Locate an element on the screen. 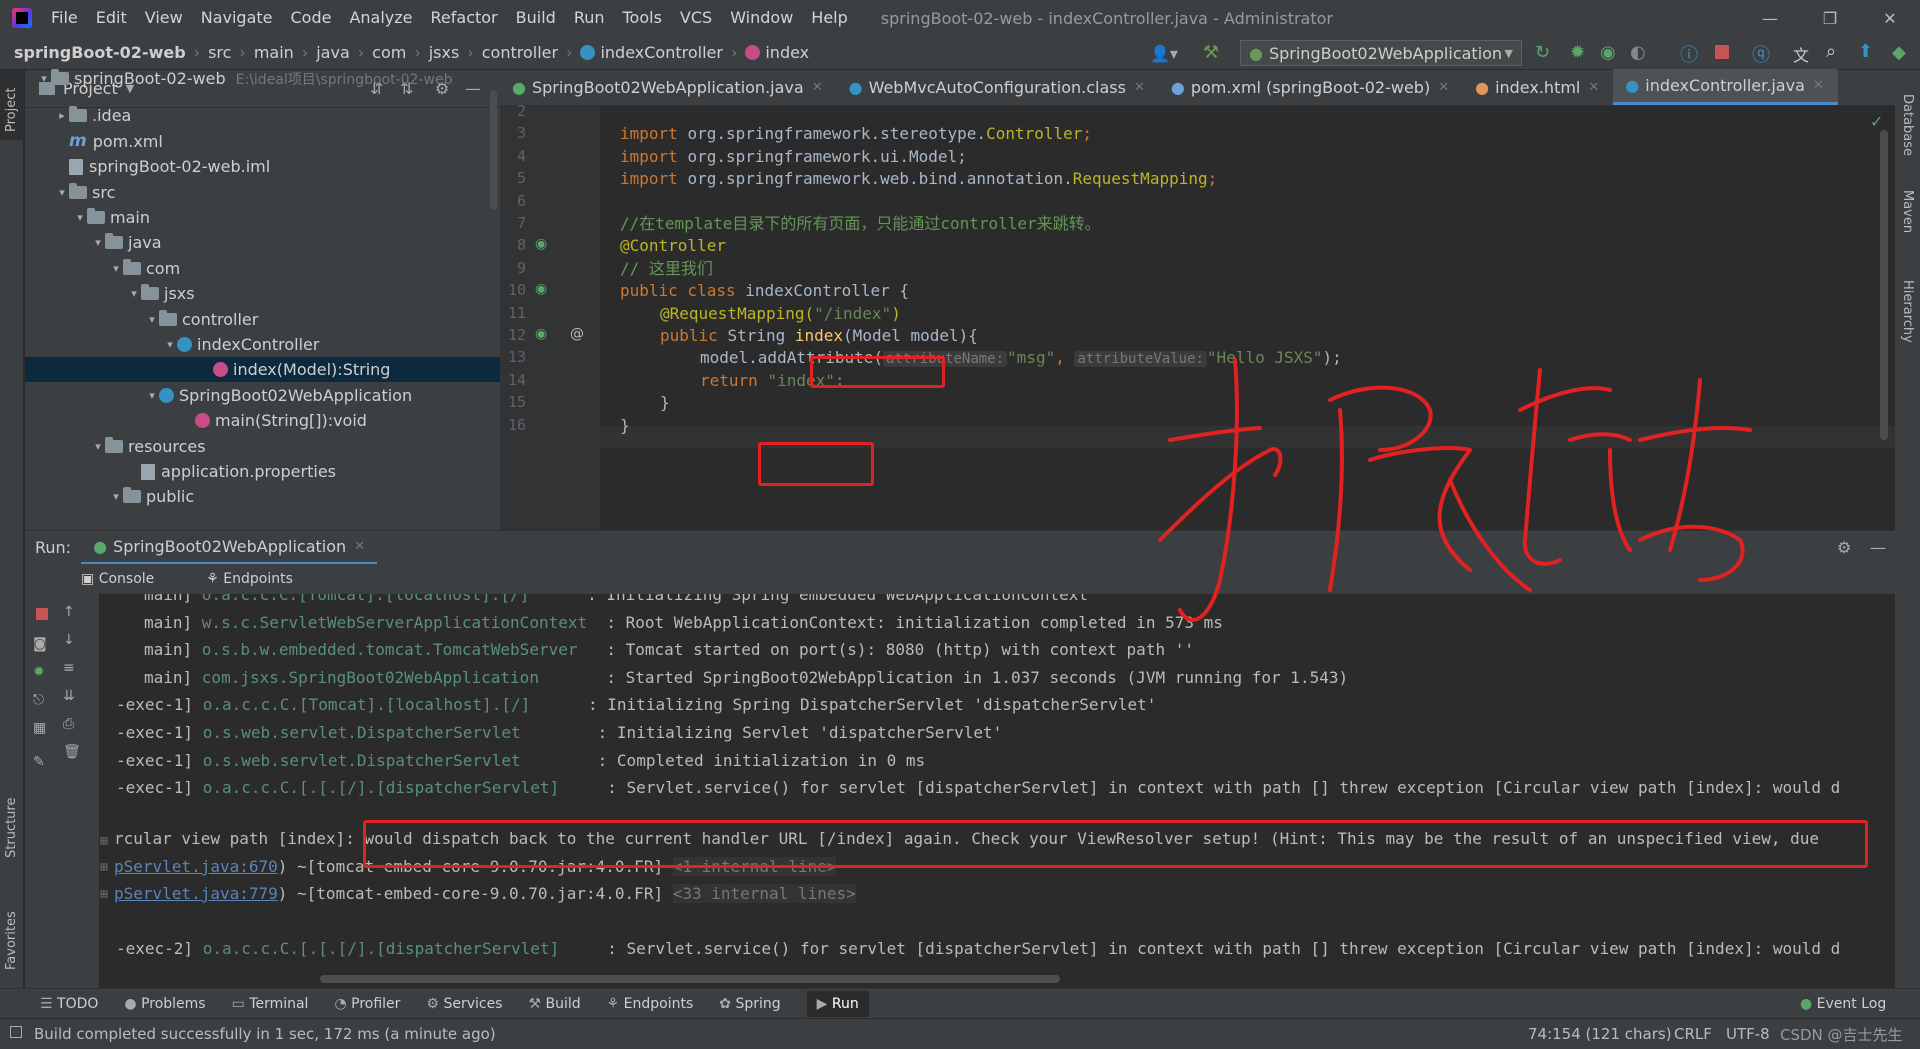 This screenshot has height=1049, width=1920. editor-tab: ● pom.xml (springBoot-02-web) ✕ is located at coordinates (1311, 87).